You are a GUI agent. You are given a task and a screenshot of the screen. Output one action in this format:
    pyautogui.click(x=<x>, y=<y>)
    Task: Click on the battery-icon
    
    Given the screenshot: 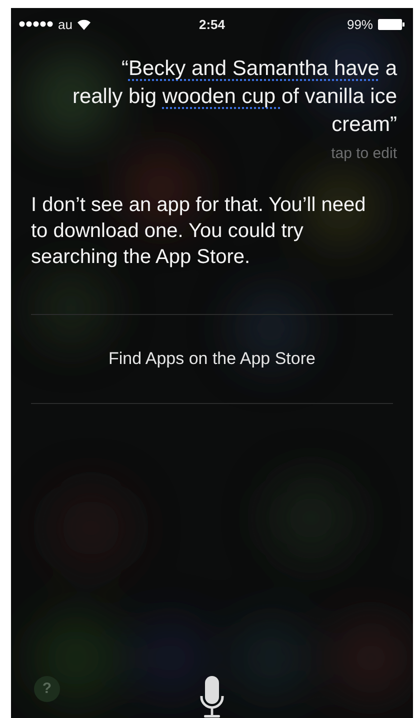 What is the action you would take?
    pyautogui.click(x=391, y=24)
    